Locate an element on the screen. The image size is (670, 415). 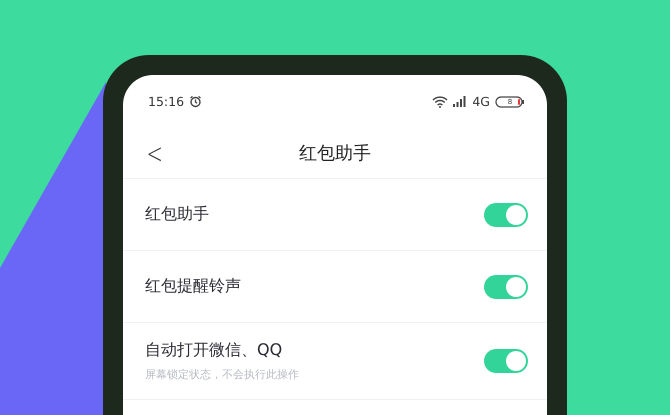
signal-icon is located at coordinates (460, 101).